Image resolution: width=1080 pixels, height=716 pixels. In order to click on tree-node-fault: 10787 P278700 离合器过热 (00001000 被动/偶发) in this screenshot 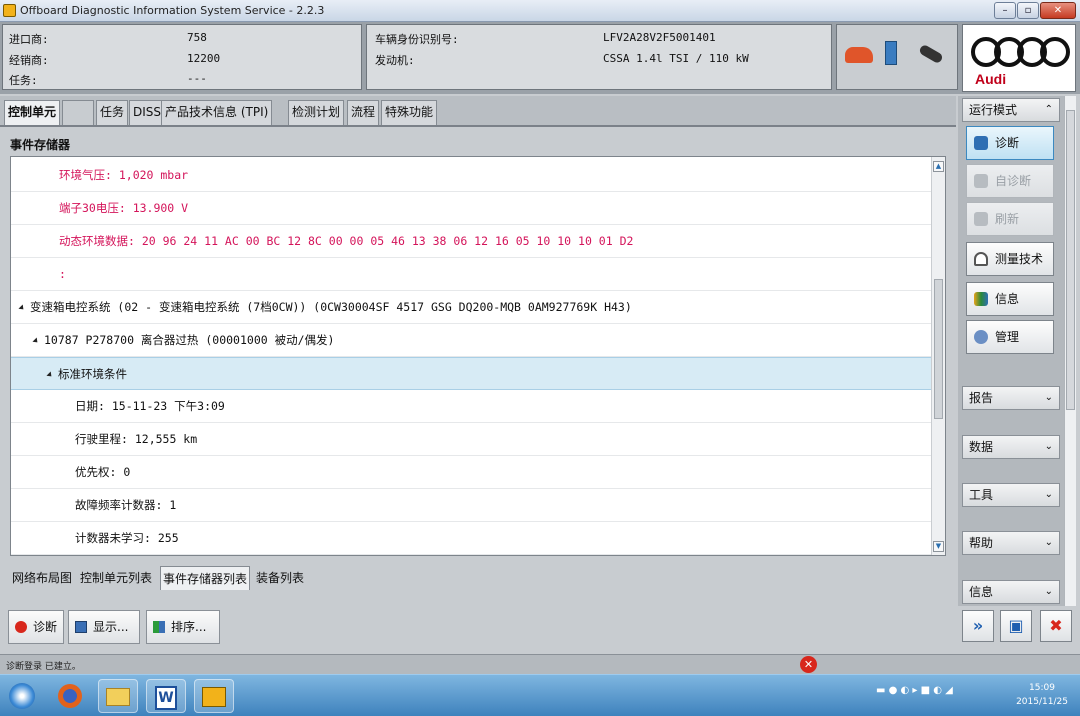, I will do `click(472, 340)`.